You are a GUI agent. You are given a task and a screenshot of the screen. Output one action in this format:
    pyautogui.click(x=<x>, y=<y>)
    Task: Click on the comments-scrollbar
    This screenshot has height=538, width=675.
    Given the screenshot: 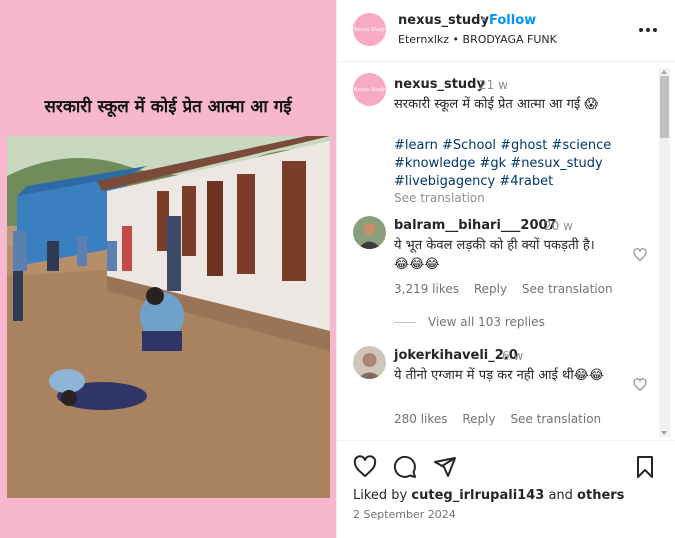 What is the action you would take?
    pyautogui.click(x=664, y=252)
    